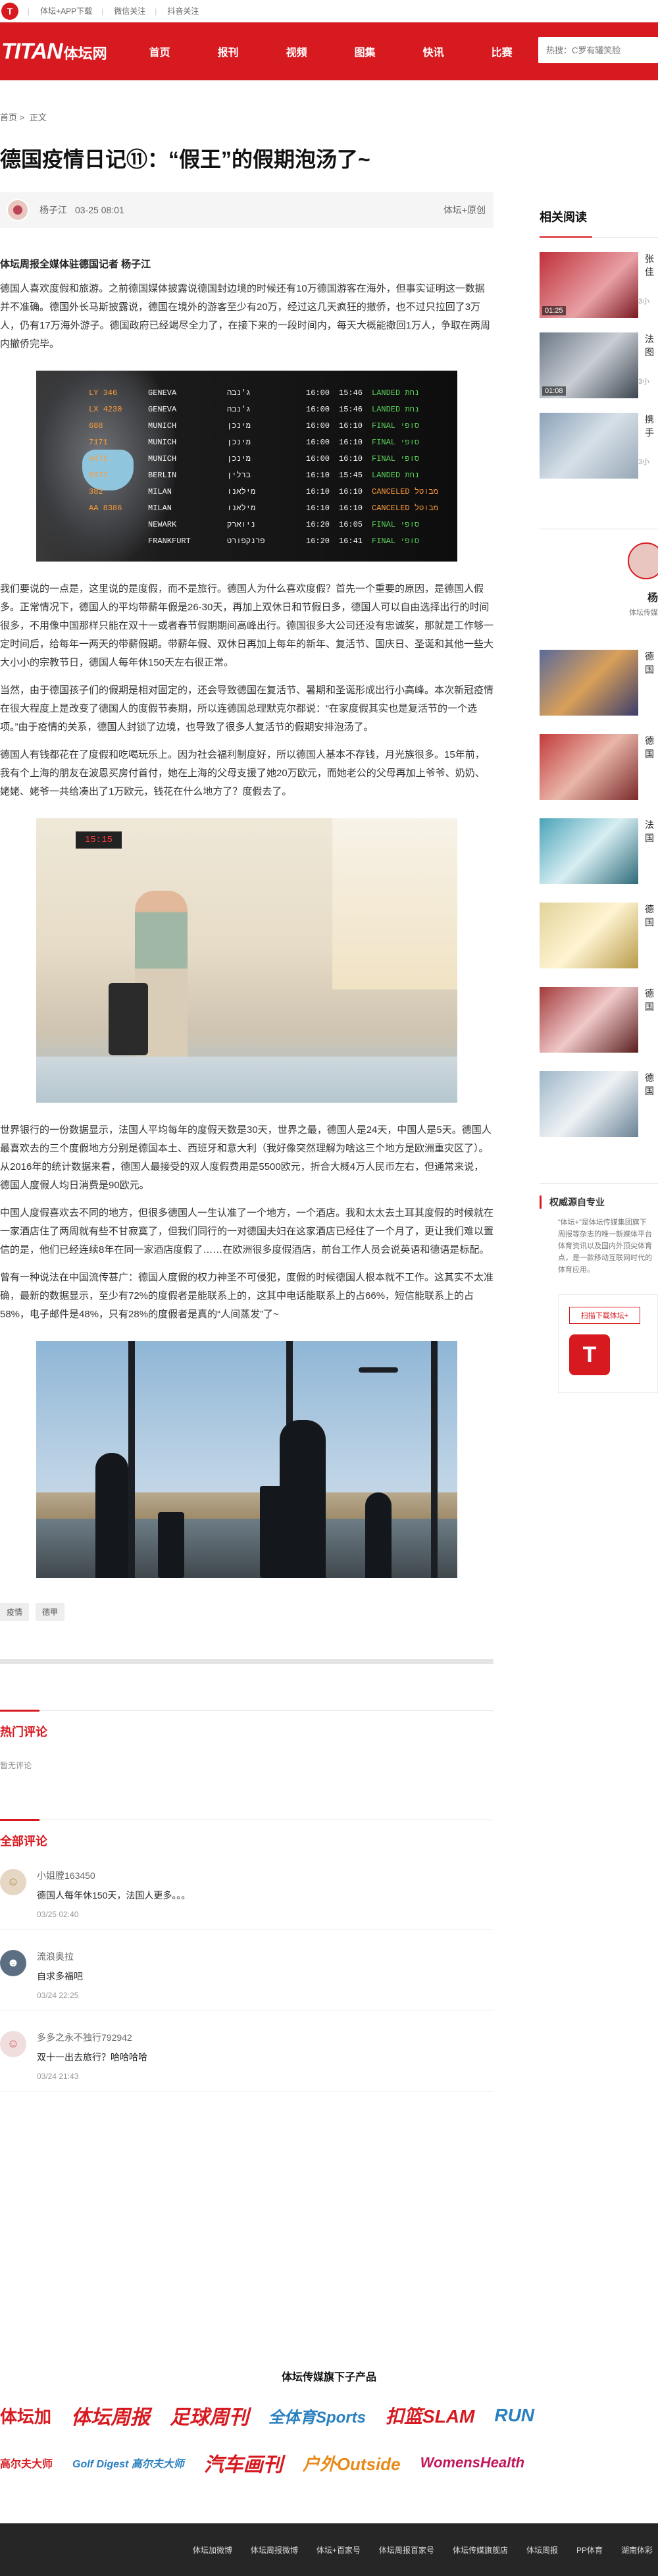 This screenshot has height=2576, width=658. Describe the element at coordinates (351, 491) in the screenshot. I see `board-cell: 16:10` at that location.